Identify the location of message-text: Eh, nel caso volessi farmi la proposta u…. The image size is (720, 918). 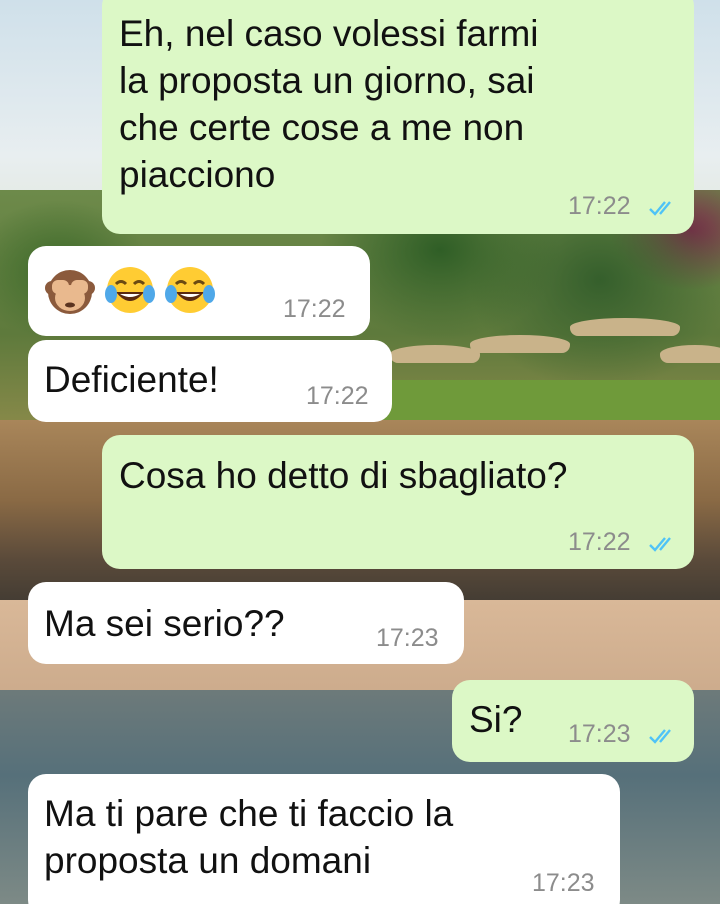
(329, 104).